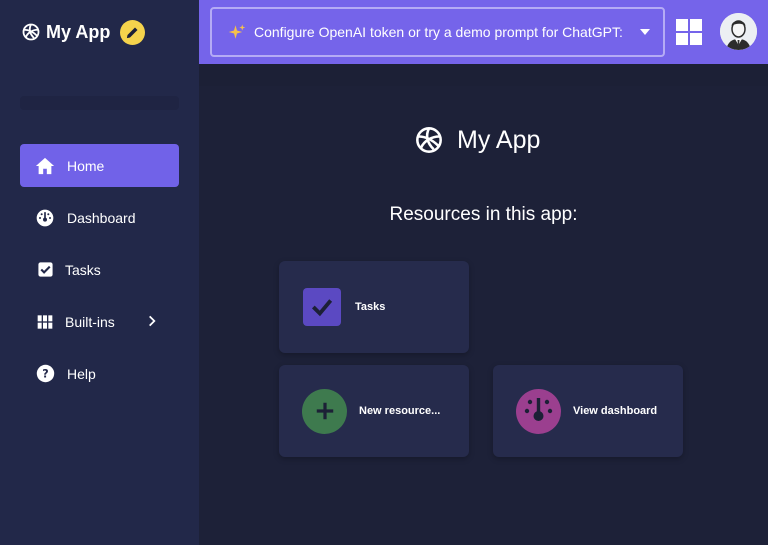 The image size is (768, 545). I want to click on sidebar-item-label: Dashboard, so click(101, 217).